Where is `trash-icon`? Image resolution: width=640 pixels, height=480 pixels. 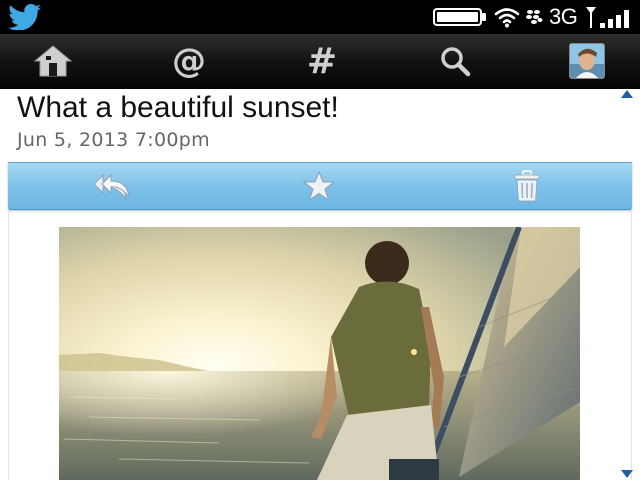 trash-icon is located at coordinates (527, 186).